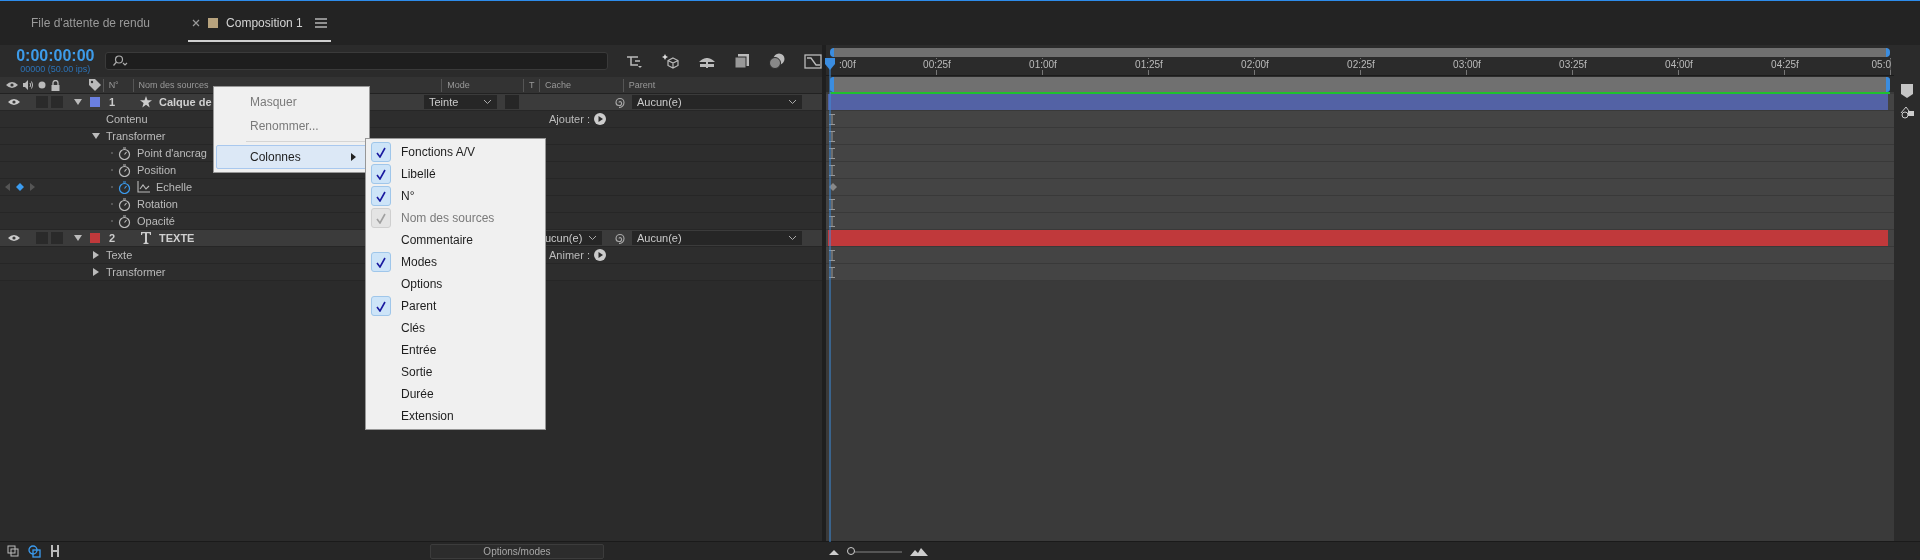  I want to click on layer-name: TEXTE, so click(177, 238).